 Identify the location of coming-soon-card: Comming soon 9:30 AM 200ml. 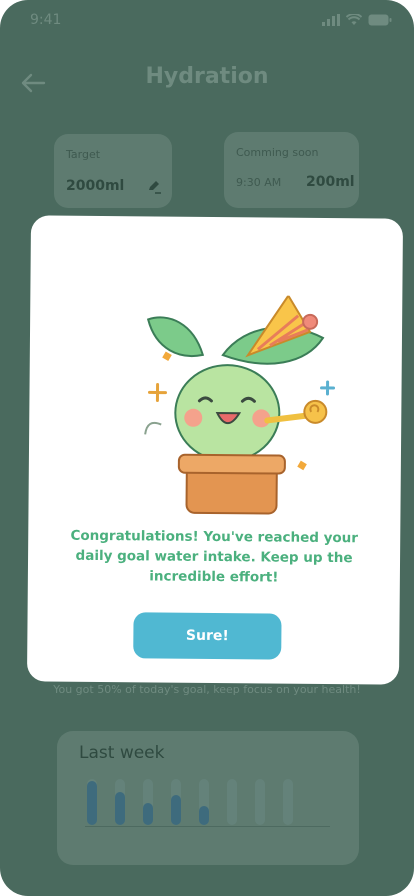
(291, 170).